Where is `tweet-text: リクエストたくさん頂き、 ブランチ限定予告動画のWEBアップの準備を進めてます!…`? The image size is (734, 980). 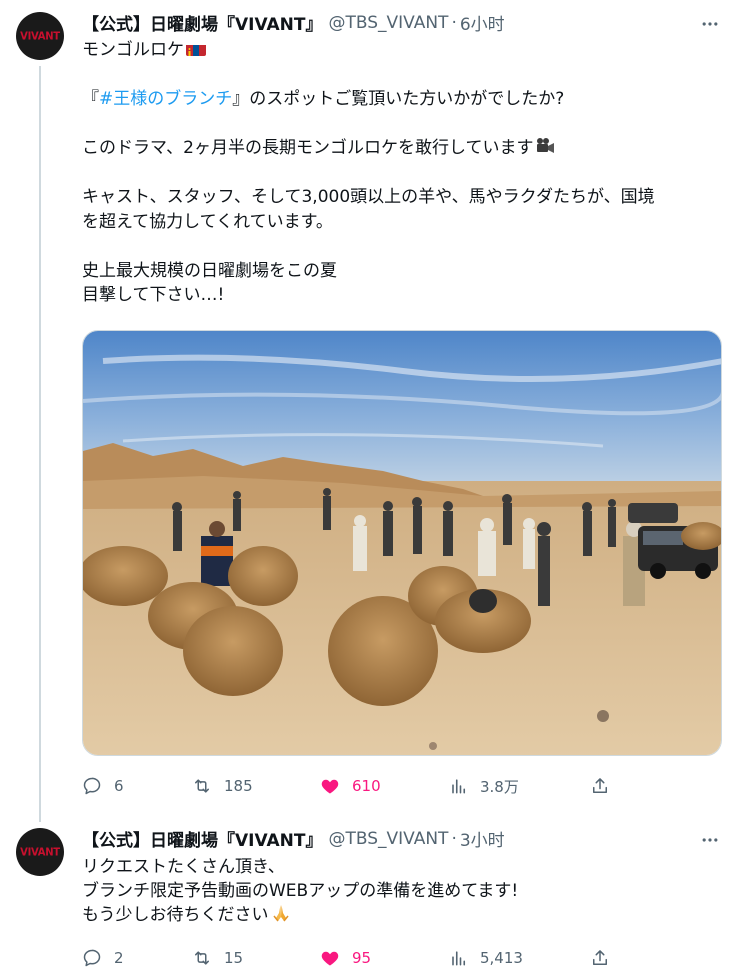
tweet-text: リクエストたくさん頂き、 ブランチ限定予告動画のWEBアップの準備を進めてます!… is located at coordinates (402, 891).